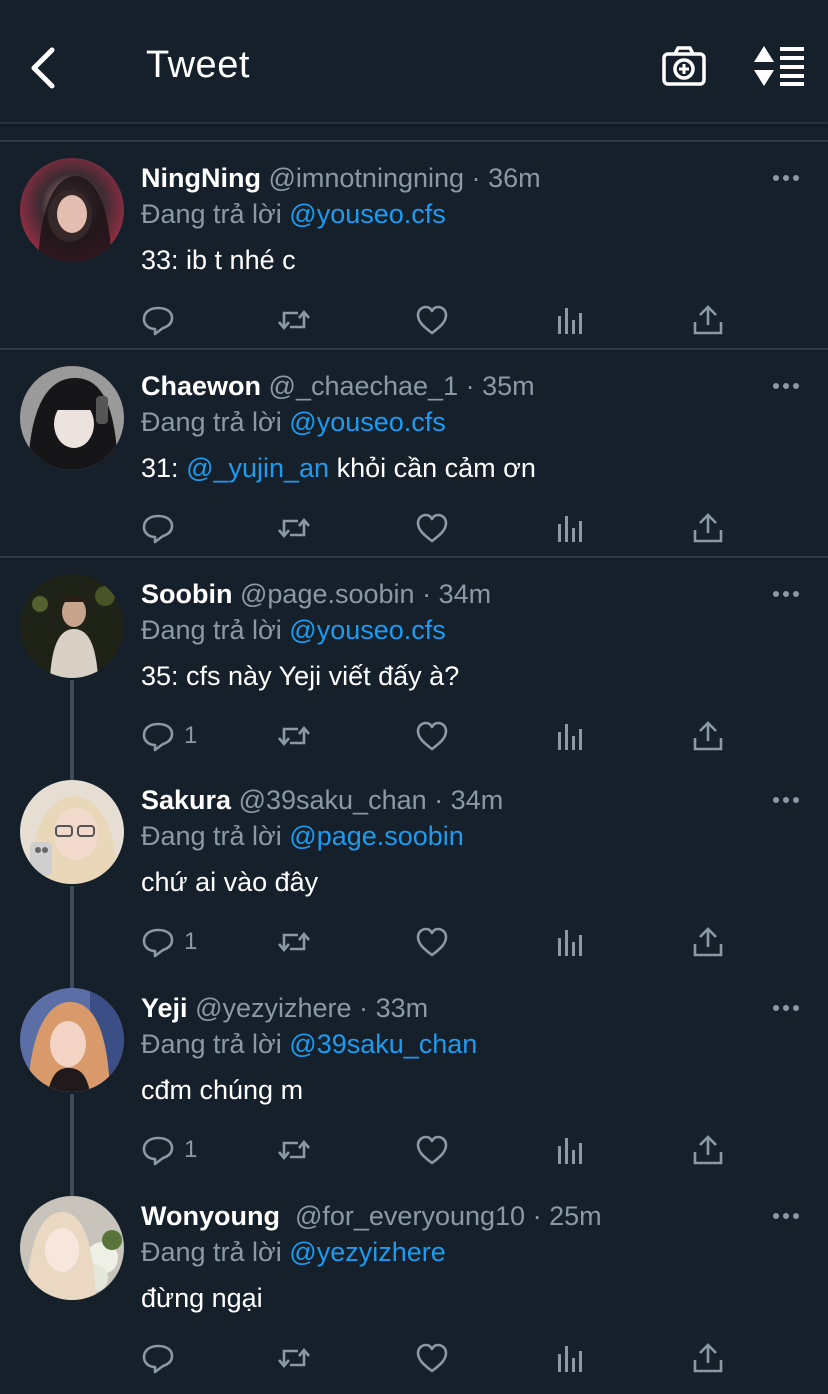 This screenshot has width=828, height=1394. I want to click on tweet-actions: 1, so click(440, 736).